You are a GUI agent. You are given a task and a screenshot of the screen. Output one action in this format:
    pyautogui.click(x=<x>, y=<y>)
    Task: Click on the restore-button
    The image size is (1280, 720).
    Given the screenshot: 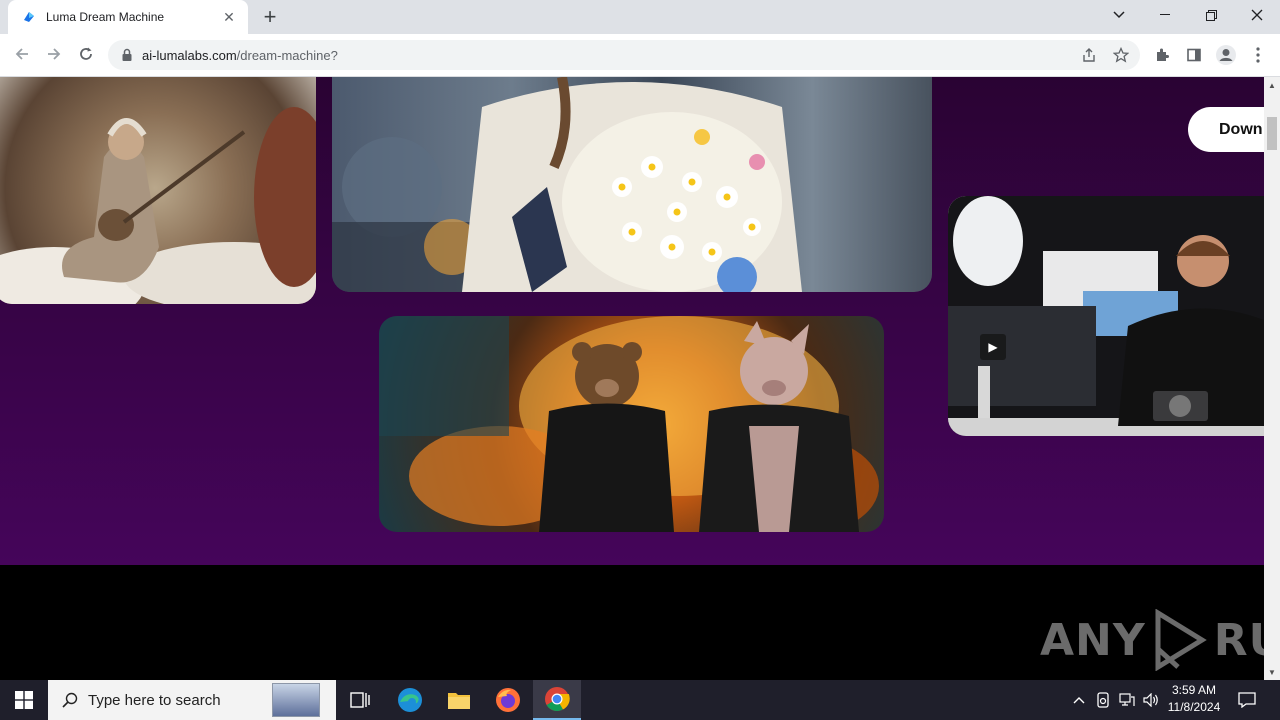 What is the action you would take?
    pyautogui.click(x=1211, y=15)
    